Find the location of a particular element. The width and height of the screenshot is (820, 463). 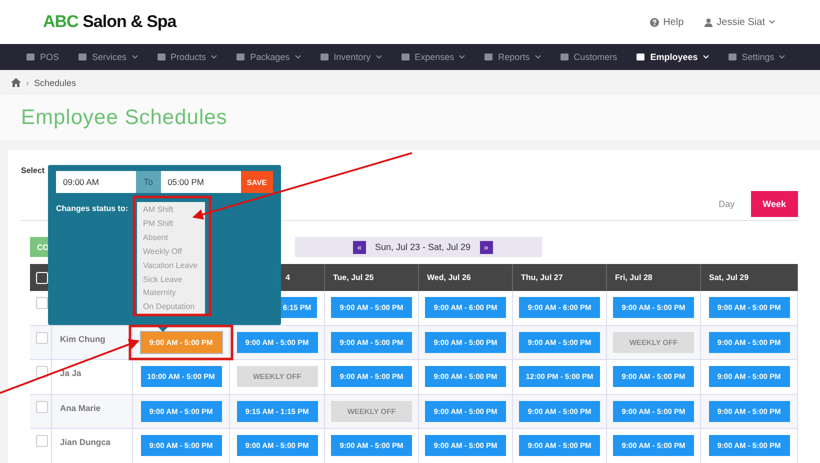

previous-week-button: « is located at coordinates (359, 247).